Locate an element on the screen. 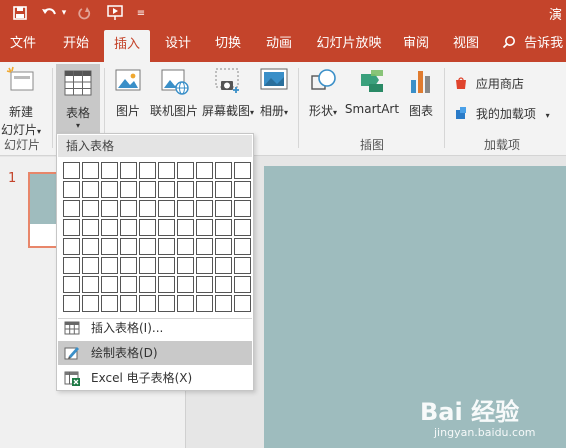 This screenshot has height=448, width=566. photo-album-button: 相册▾ is located at coordinates (274, 92).